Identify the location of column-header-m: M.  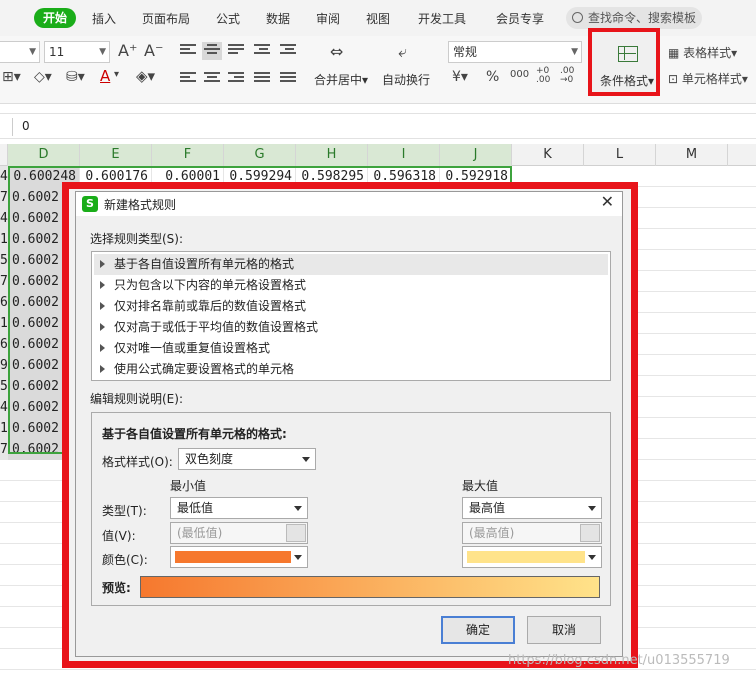
(692, 155).